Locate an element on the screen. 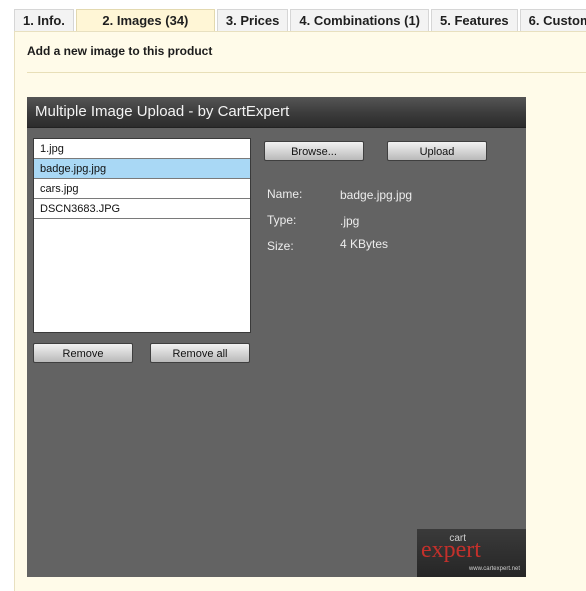 The height and width of the screenshot is (591, 586). name-value: badge.jpg.jpg is located at coordinates (376, 195).